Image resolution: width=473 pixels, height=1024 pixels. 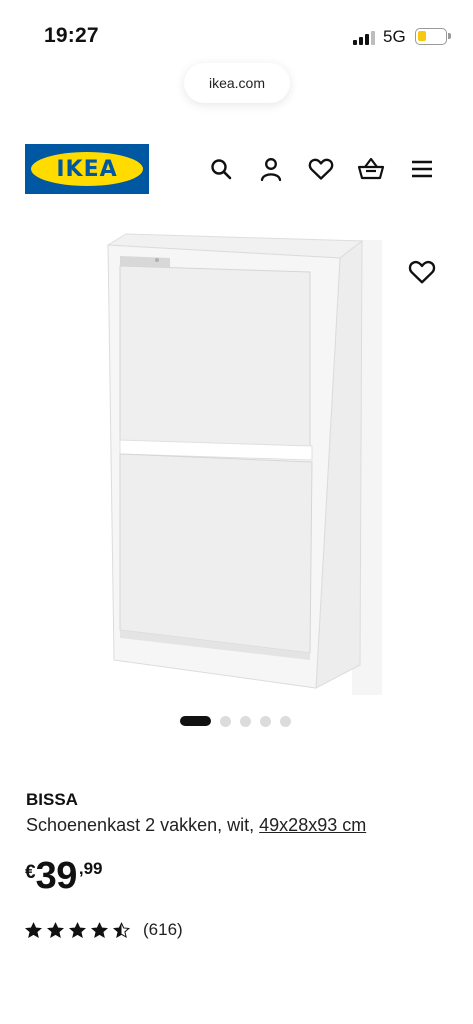 What do you see at coordinates (449, 36) in the screenshot?
I see `battery-tip` at bounding box center [449, 36].